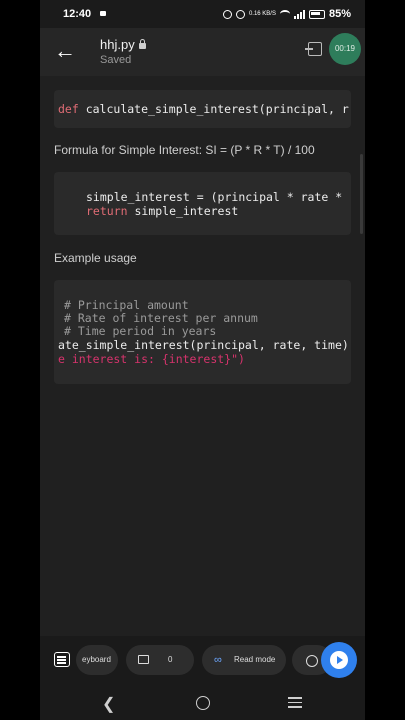  I want to click on status-bar: 12:40 0.16 KB/S 85%, so click(202, 14).